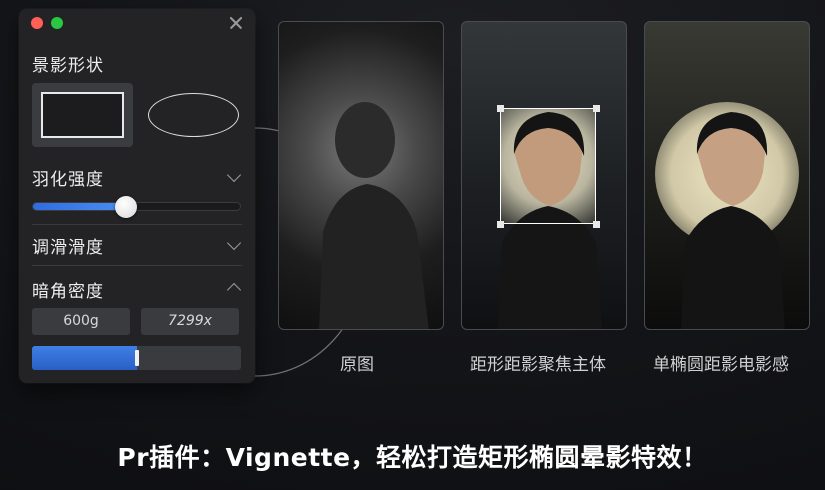  I want to click on smooth-chevron-down-icon, so click(234, 243).